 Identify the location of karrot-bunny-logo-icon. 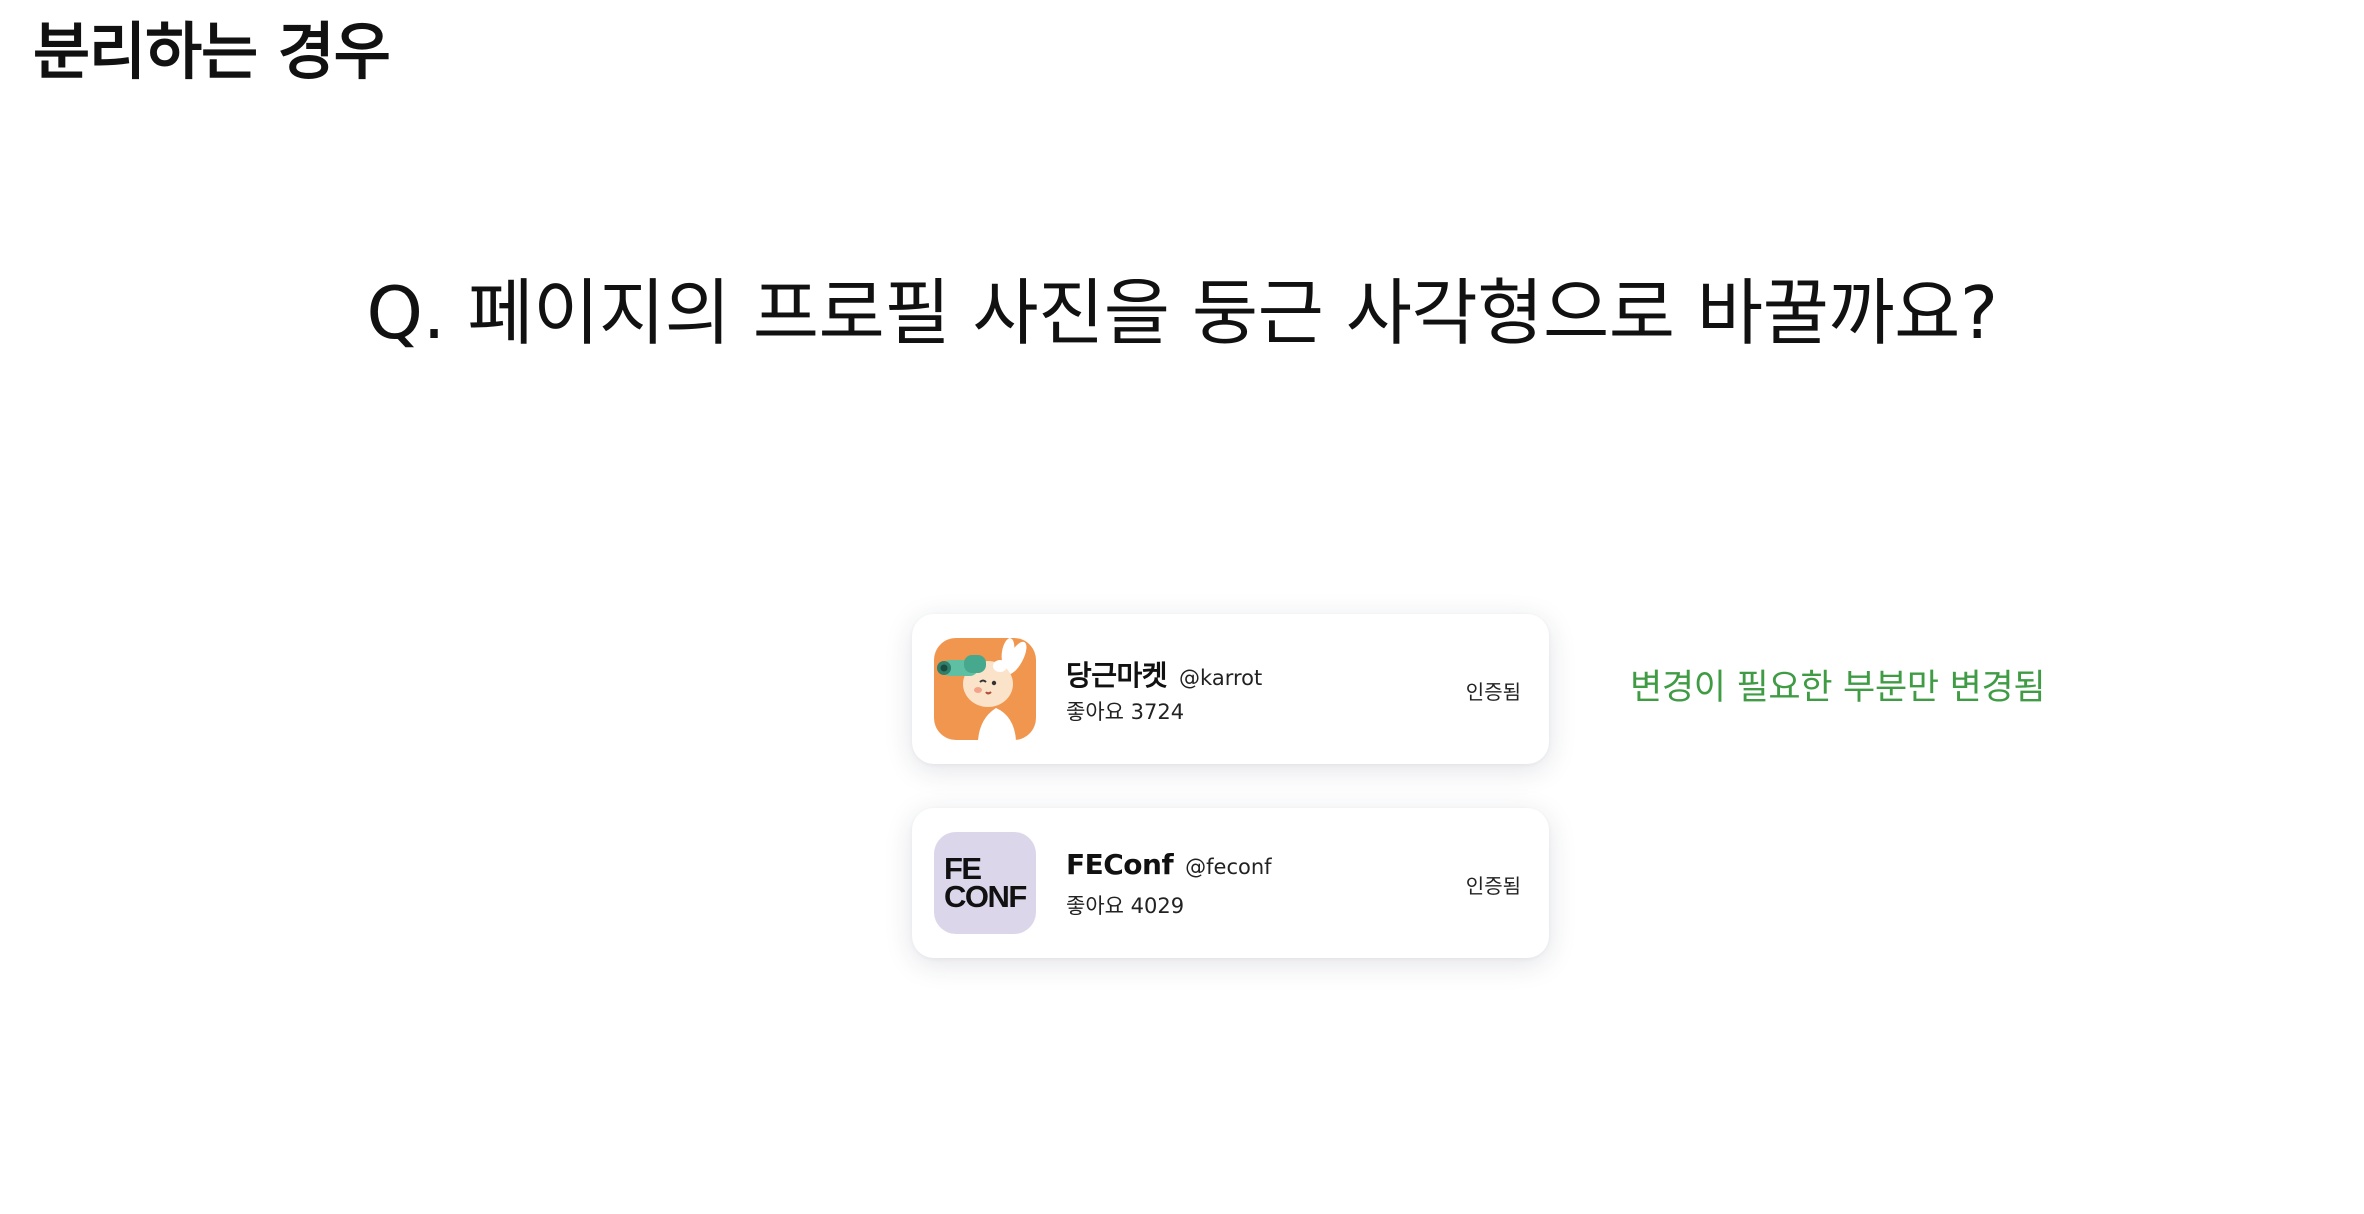
(985, 689).